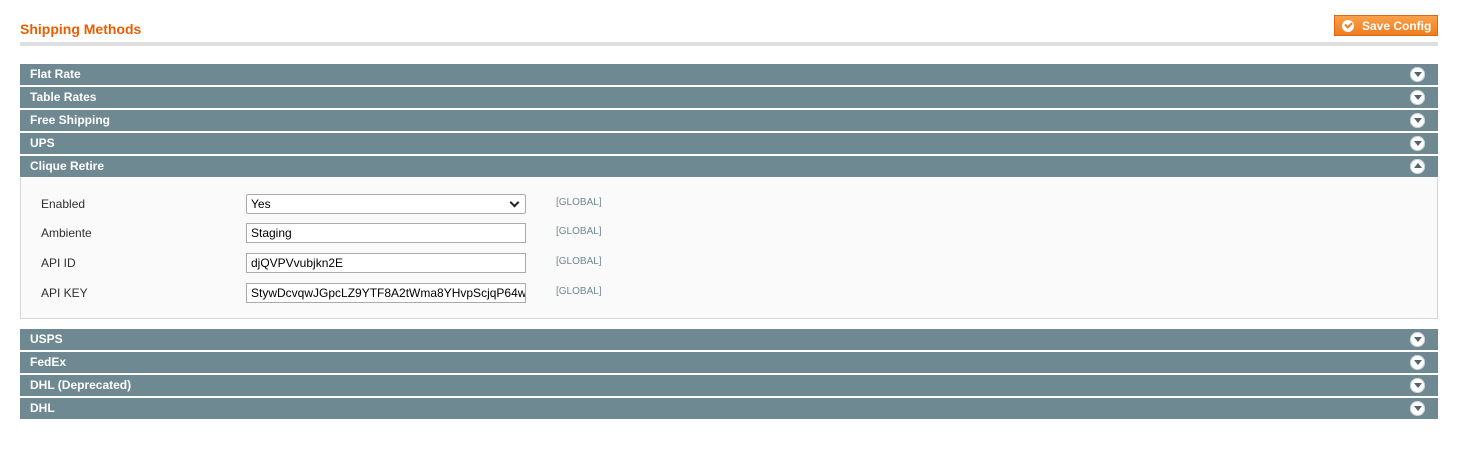 The image size is (1462, 475). Describe the element at coordinates (64, 293) in the screenshot. I see `field-label: API KEY` at that location.